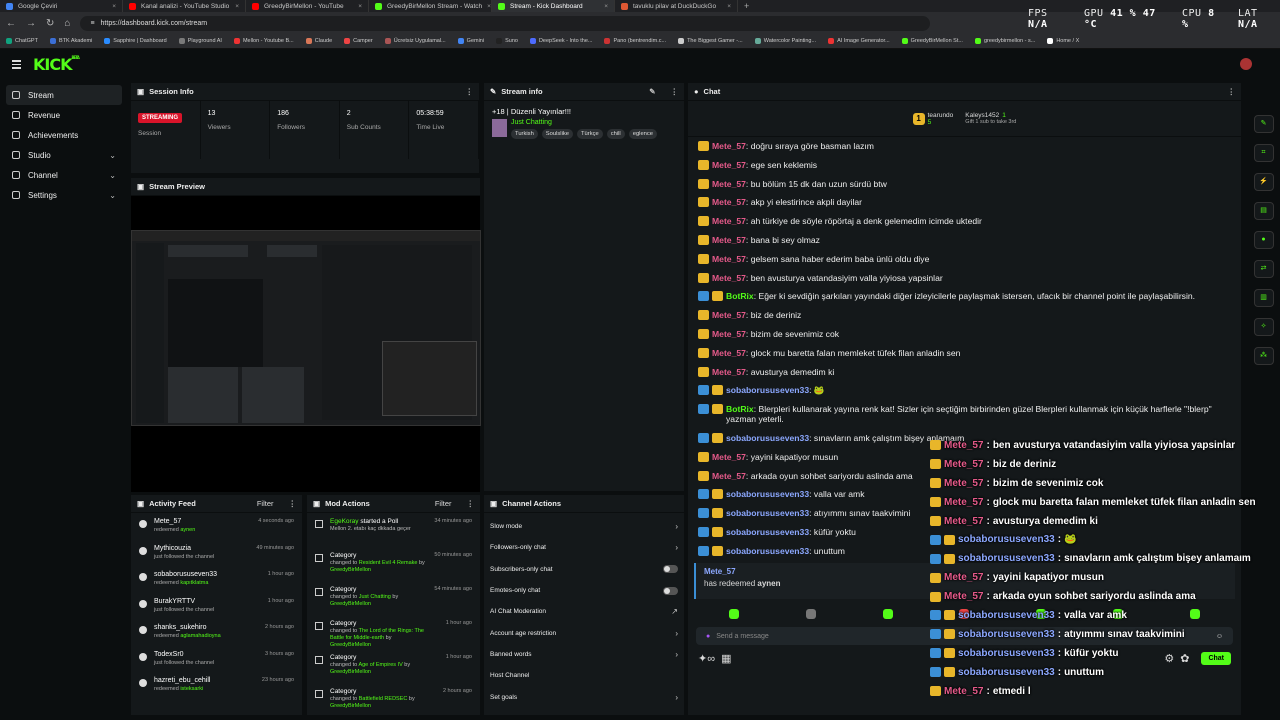 The image size is (1280, 720). What do you see at coordinates (135, 41) in the screenshot?
I see `bookmark-item: Sapphire | Dashboard` at bounding box center [135, 41].